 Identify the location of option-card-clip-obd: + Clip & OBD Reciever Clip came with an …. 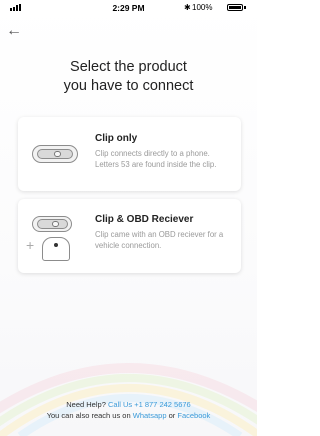
(129, 236).